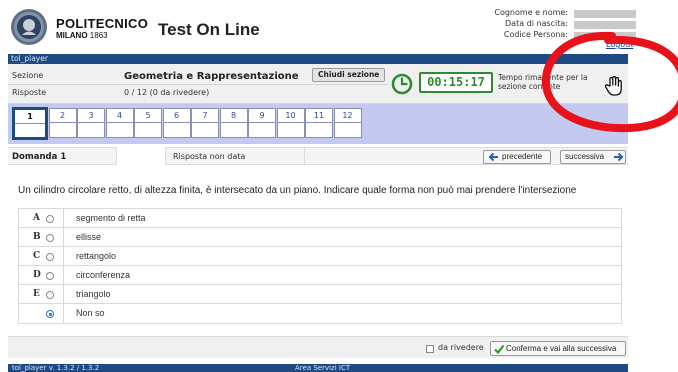  Describe the element at coordinates (209, 156) in the screenshot. I see `answer-status: Risposta non data` at that location.